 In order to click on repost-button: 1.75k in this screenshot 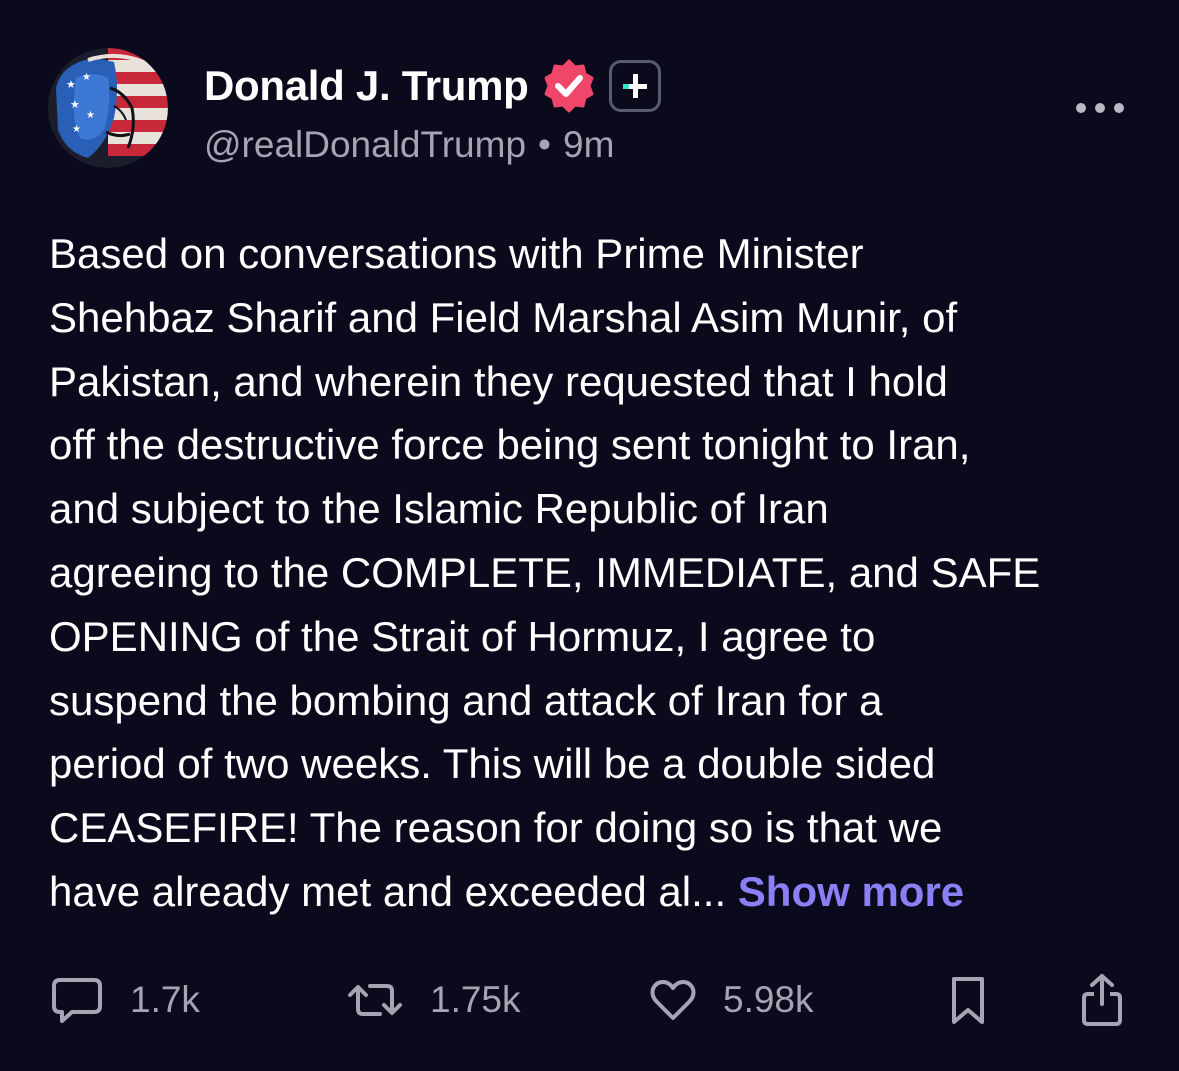, I will do `click(433, 1000)`.